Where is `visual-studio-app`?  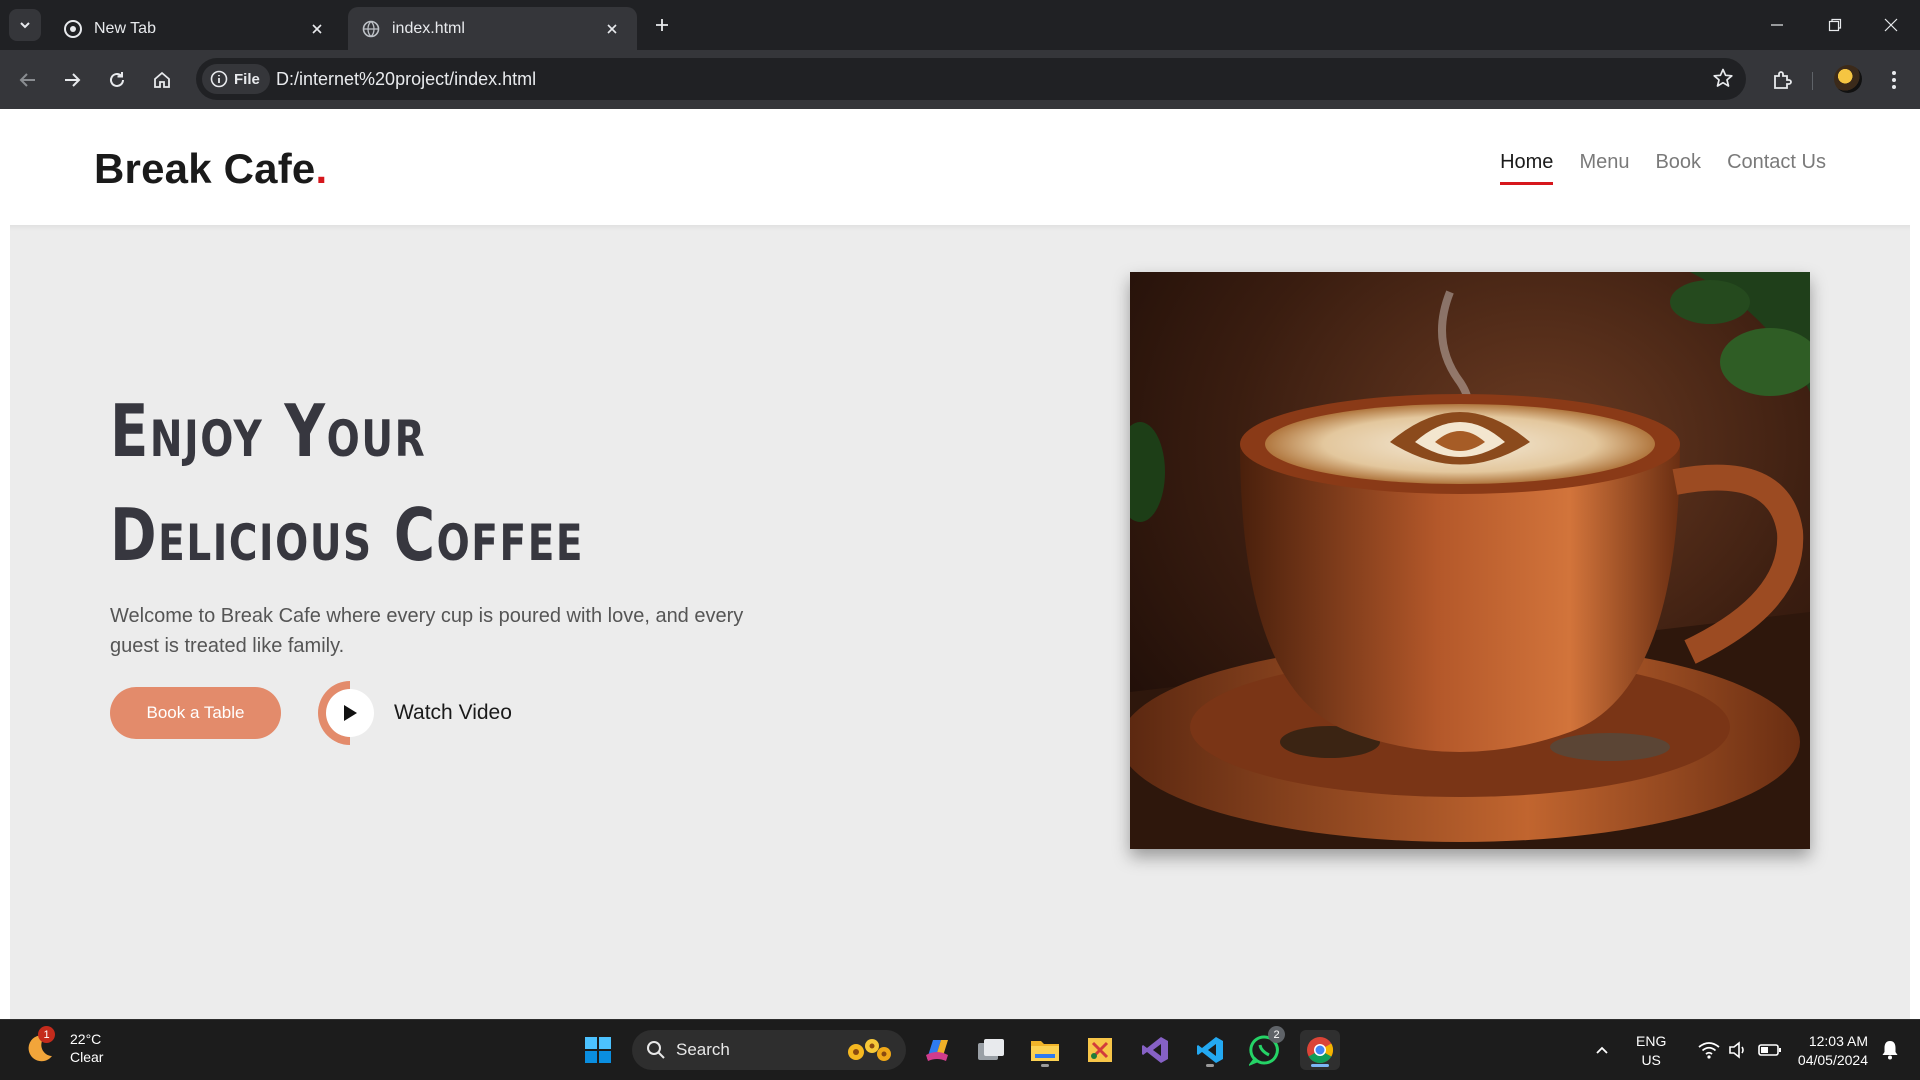
visual-studio-app is located at coordinates (1155, 1050).